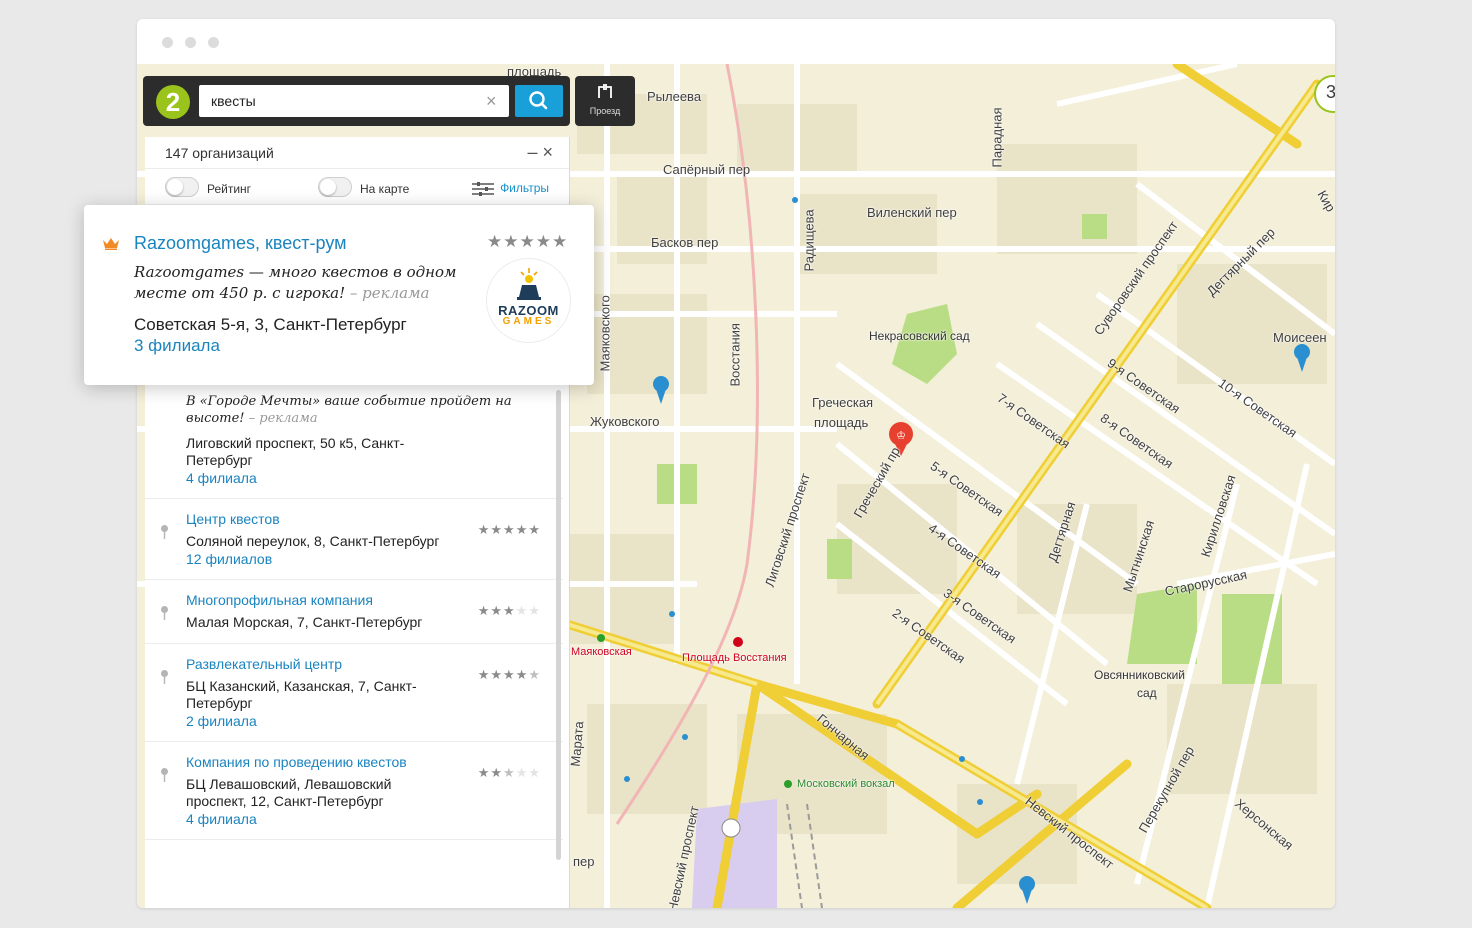 This screenshot has height=928, width=1472. Describe the element at coordinates (173, 102) in the screenshot. I see `app-logo: 2` at that location.